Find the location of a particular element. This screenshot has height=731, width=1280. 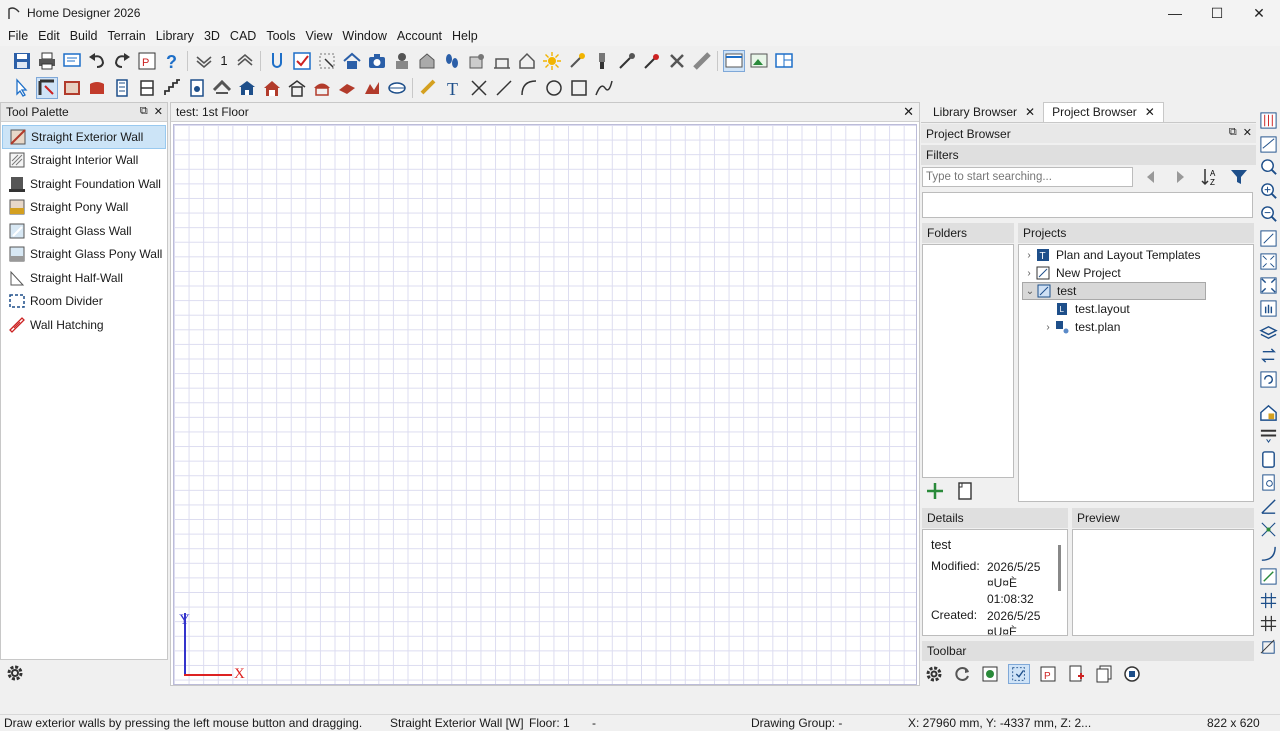

swap-view-icon is located at coordinates (1268, 356).